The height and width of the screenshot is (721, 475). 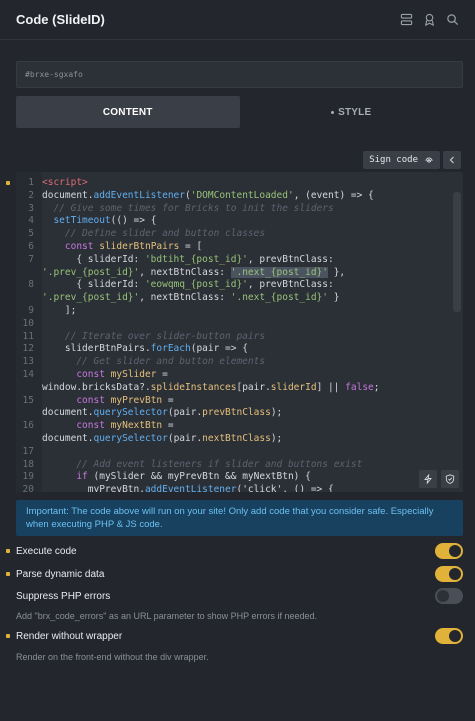 I want to click on code-token: false, so click(x=359, y=387).